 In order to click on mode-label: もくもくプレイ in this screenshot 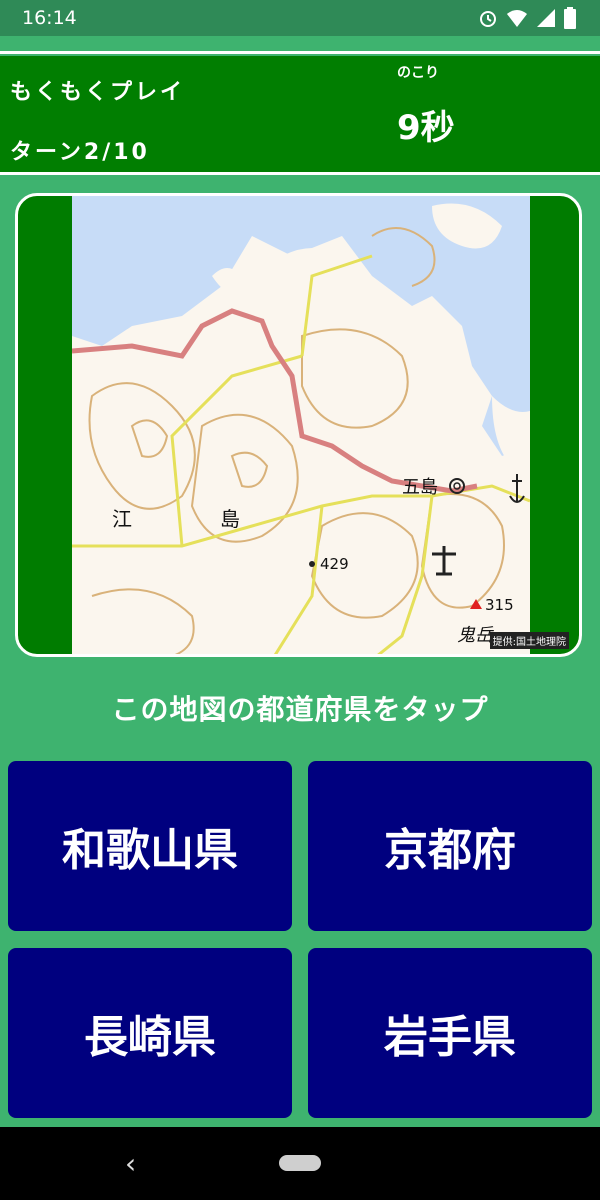, I will do `click(98, 92)`.